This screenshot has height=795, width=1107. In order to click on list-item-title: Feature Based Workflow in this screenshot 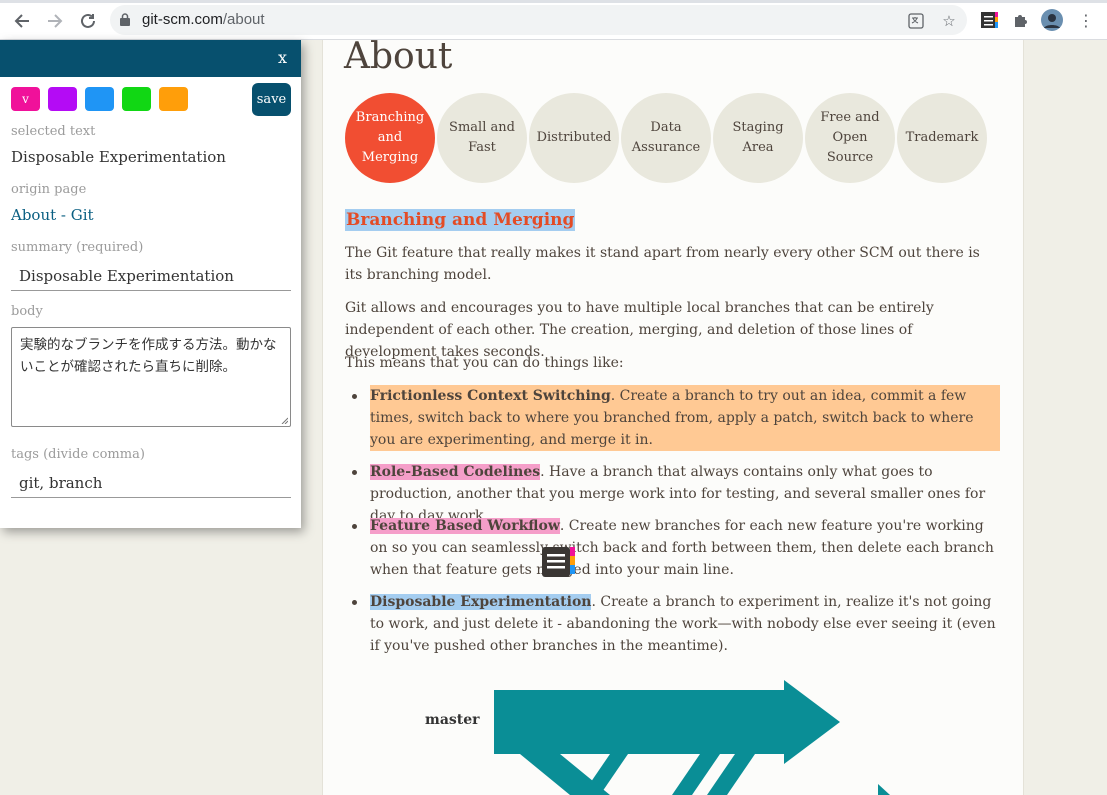, I will do `click(465, 526)`.